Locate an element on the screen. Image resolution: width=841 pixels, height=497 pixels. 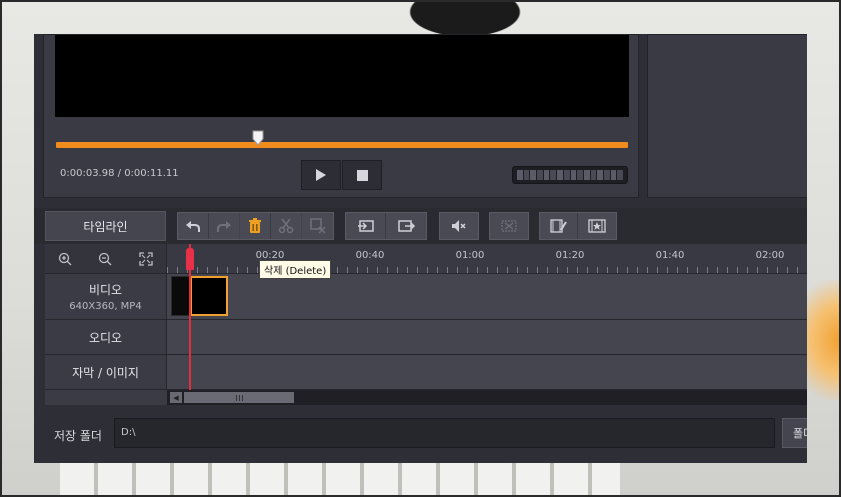
trim-button-group is located at coordinates (386, 226).